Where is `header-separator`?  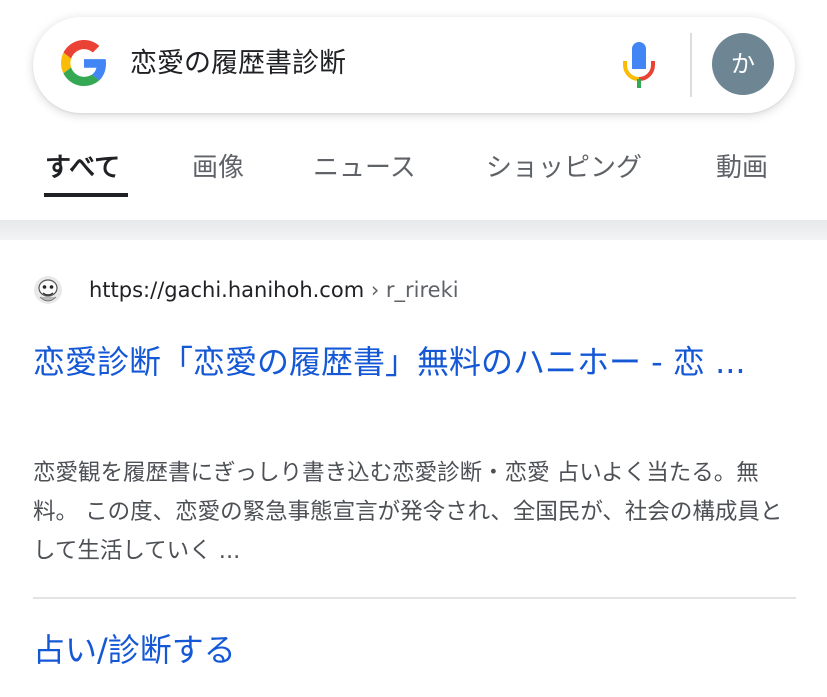 header-separator is located at coordinates (413, 230).